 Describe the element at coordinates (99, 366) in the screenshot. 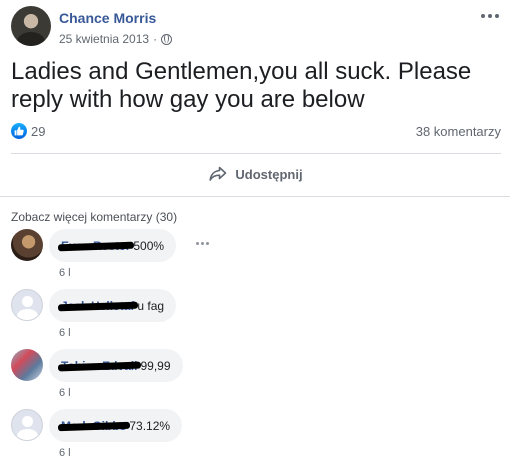

I see `commenter-name: Tobias Edvall` at that location.